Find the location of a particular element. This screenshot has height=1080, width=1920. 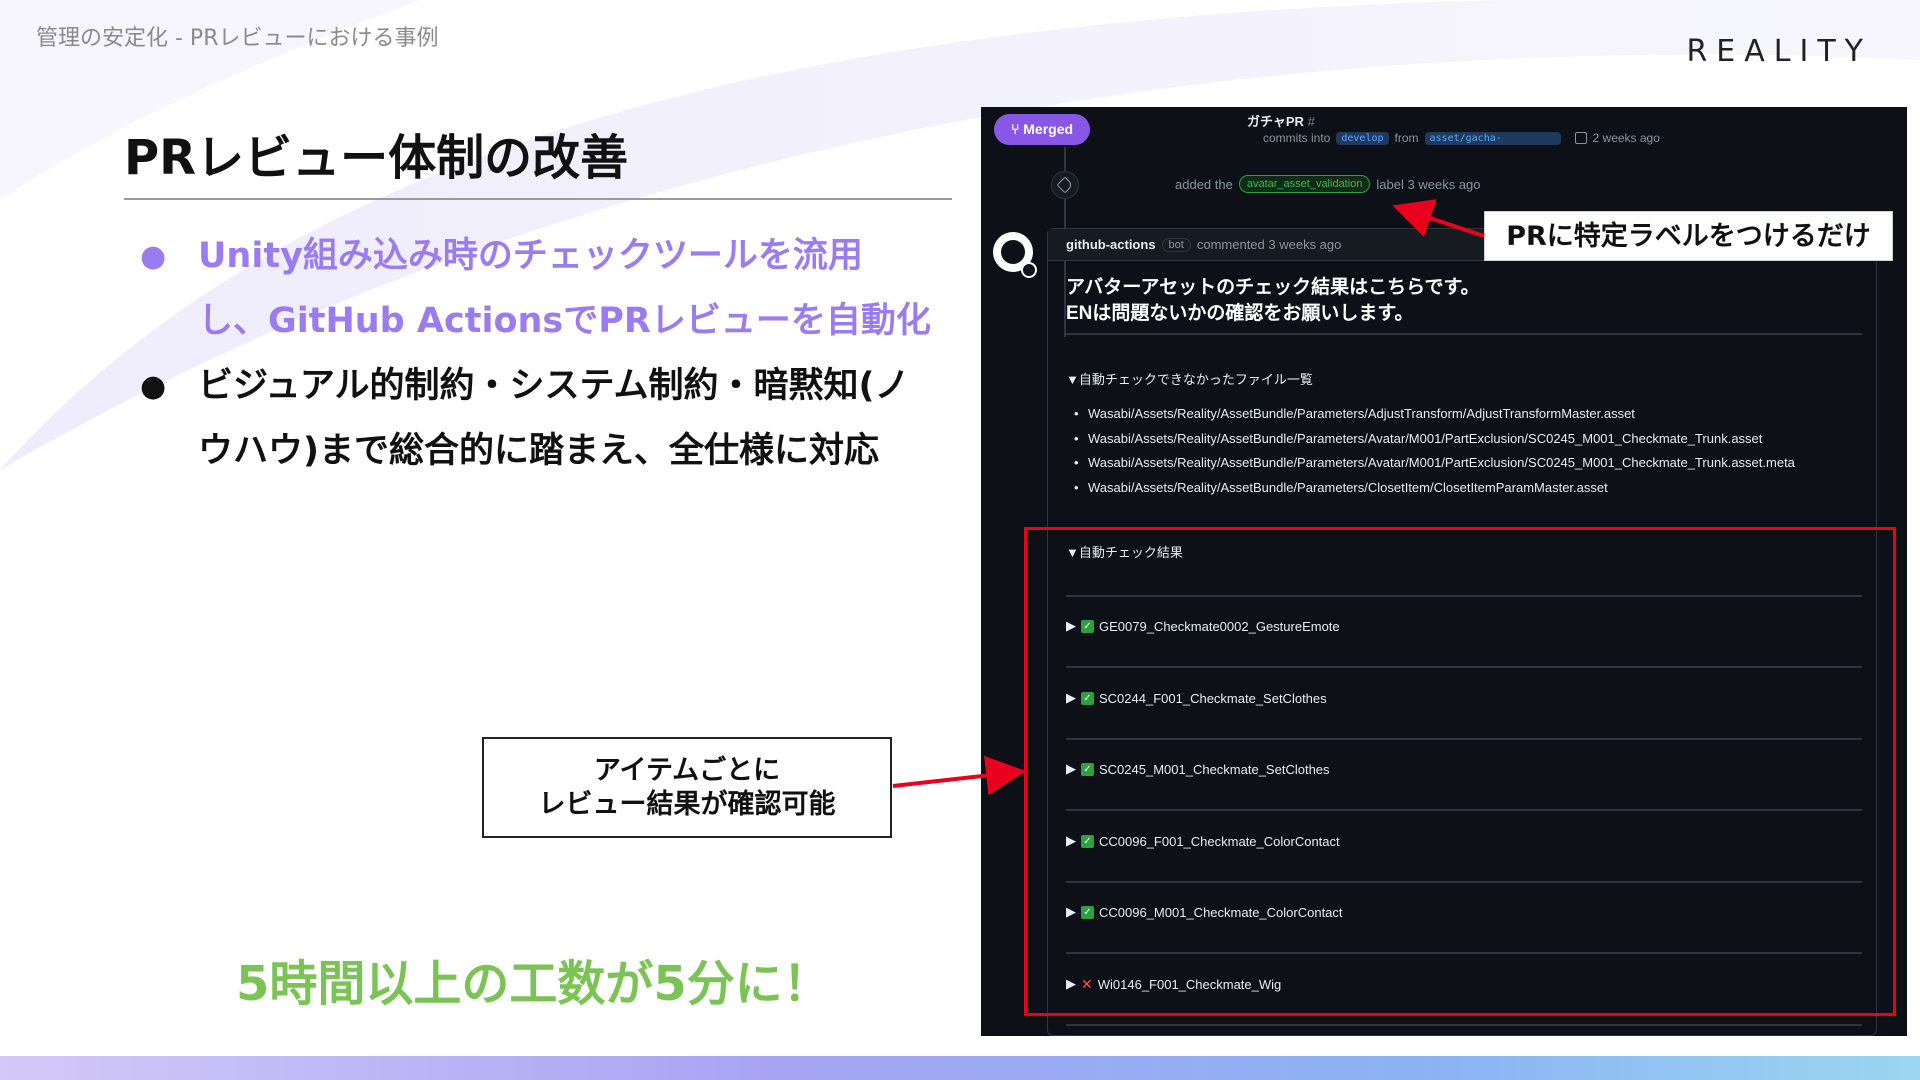

pr-title: ガチャPR # is located at coordinates (1281, 120).